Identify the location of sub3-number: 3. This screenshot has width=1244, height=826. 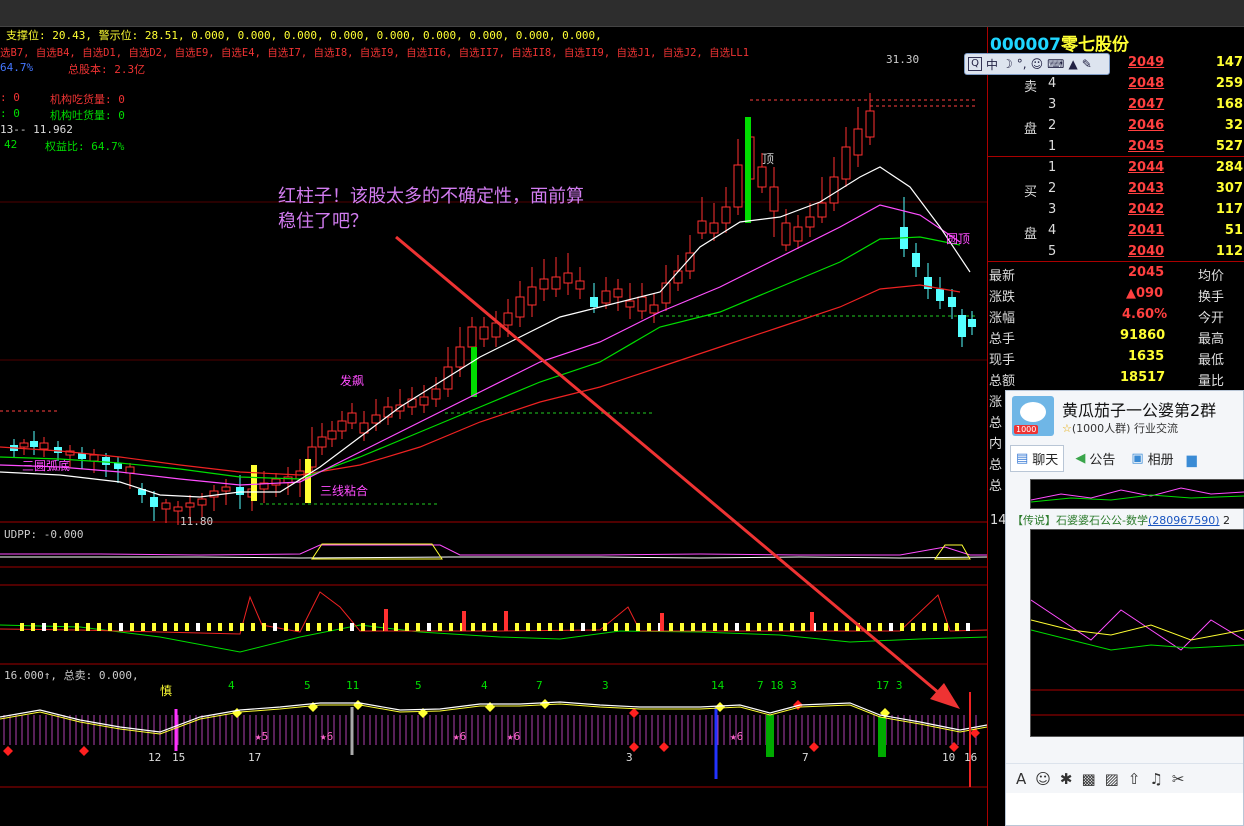
(605, 685).